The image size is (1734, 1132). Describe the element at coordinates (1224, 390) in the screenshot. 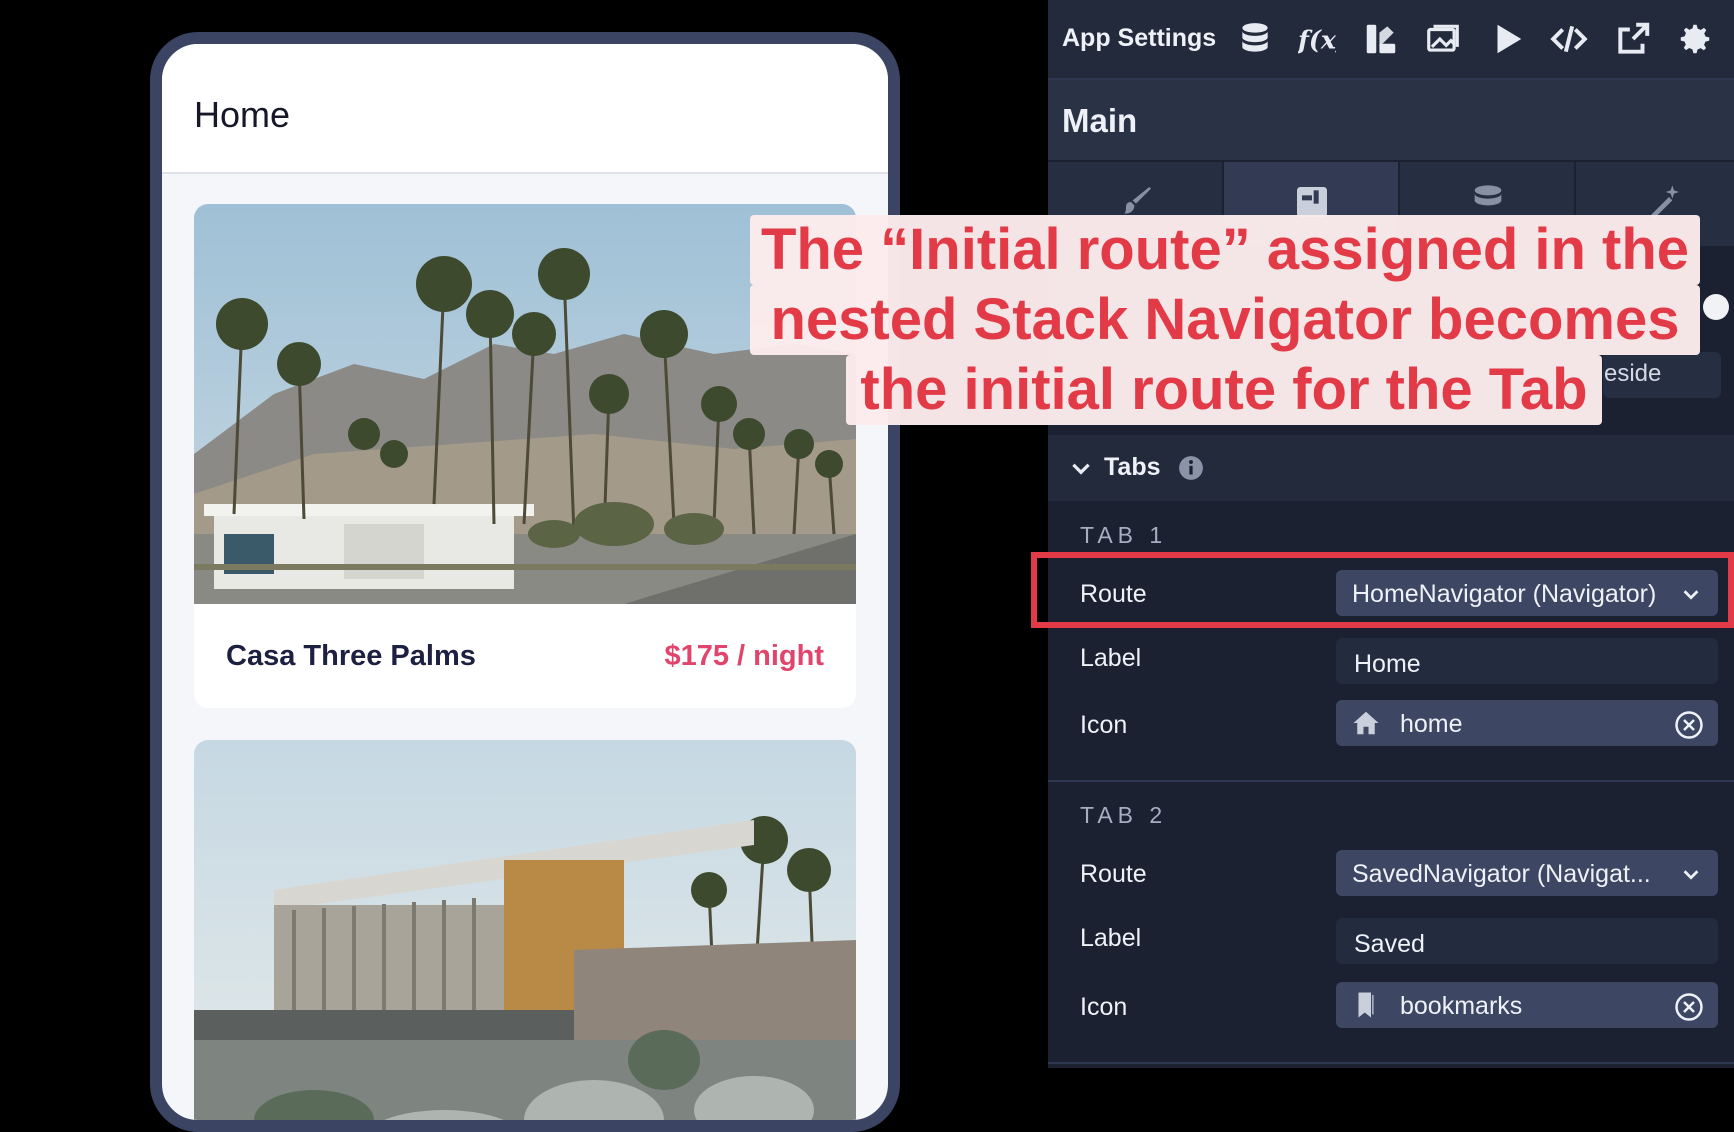

I see `annotation-line-3: the initial route for the Tab` at that location.